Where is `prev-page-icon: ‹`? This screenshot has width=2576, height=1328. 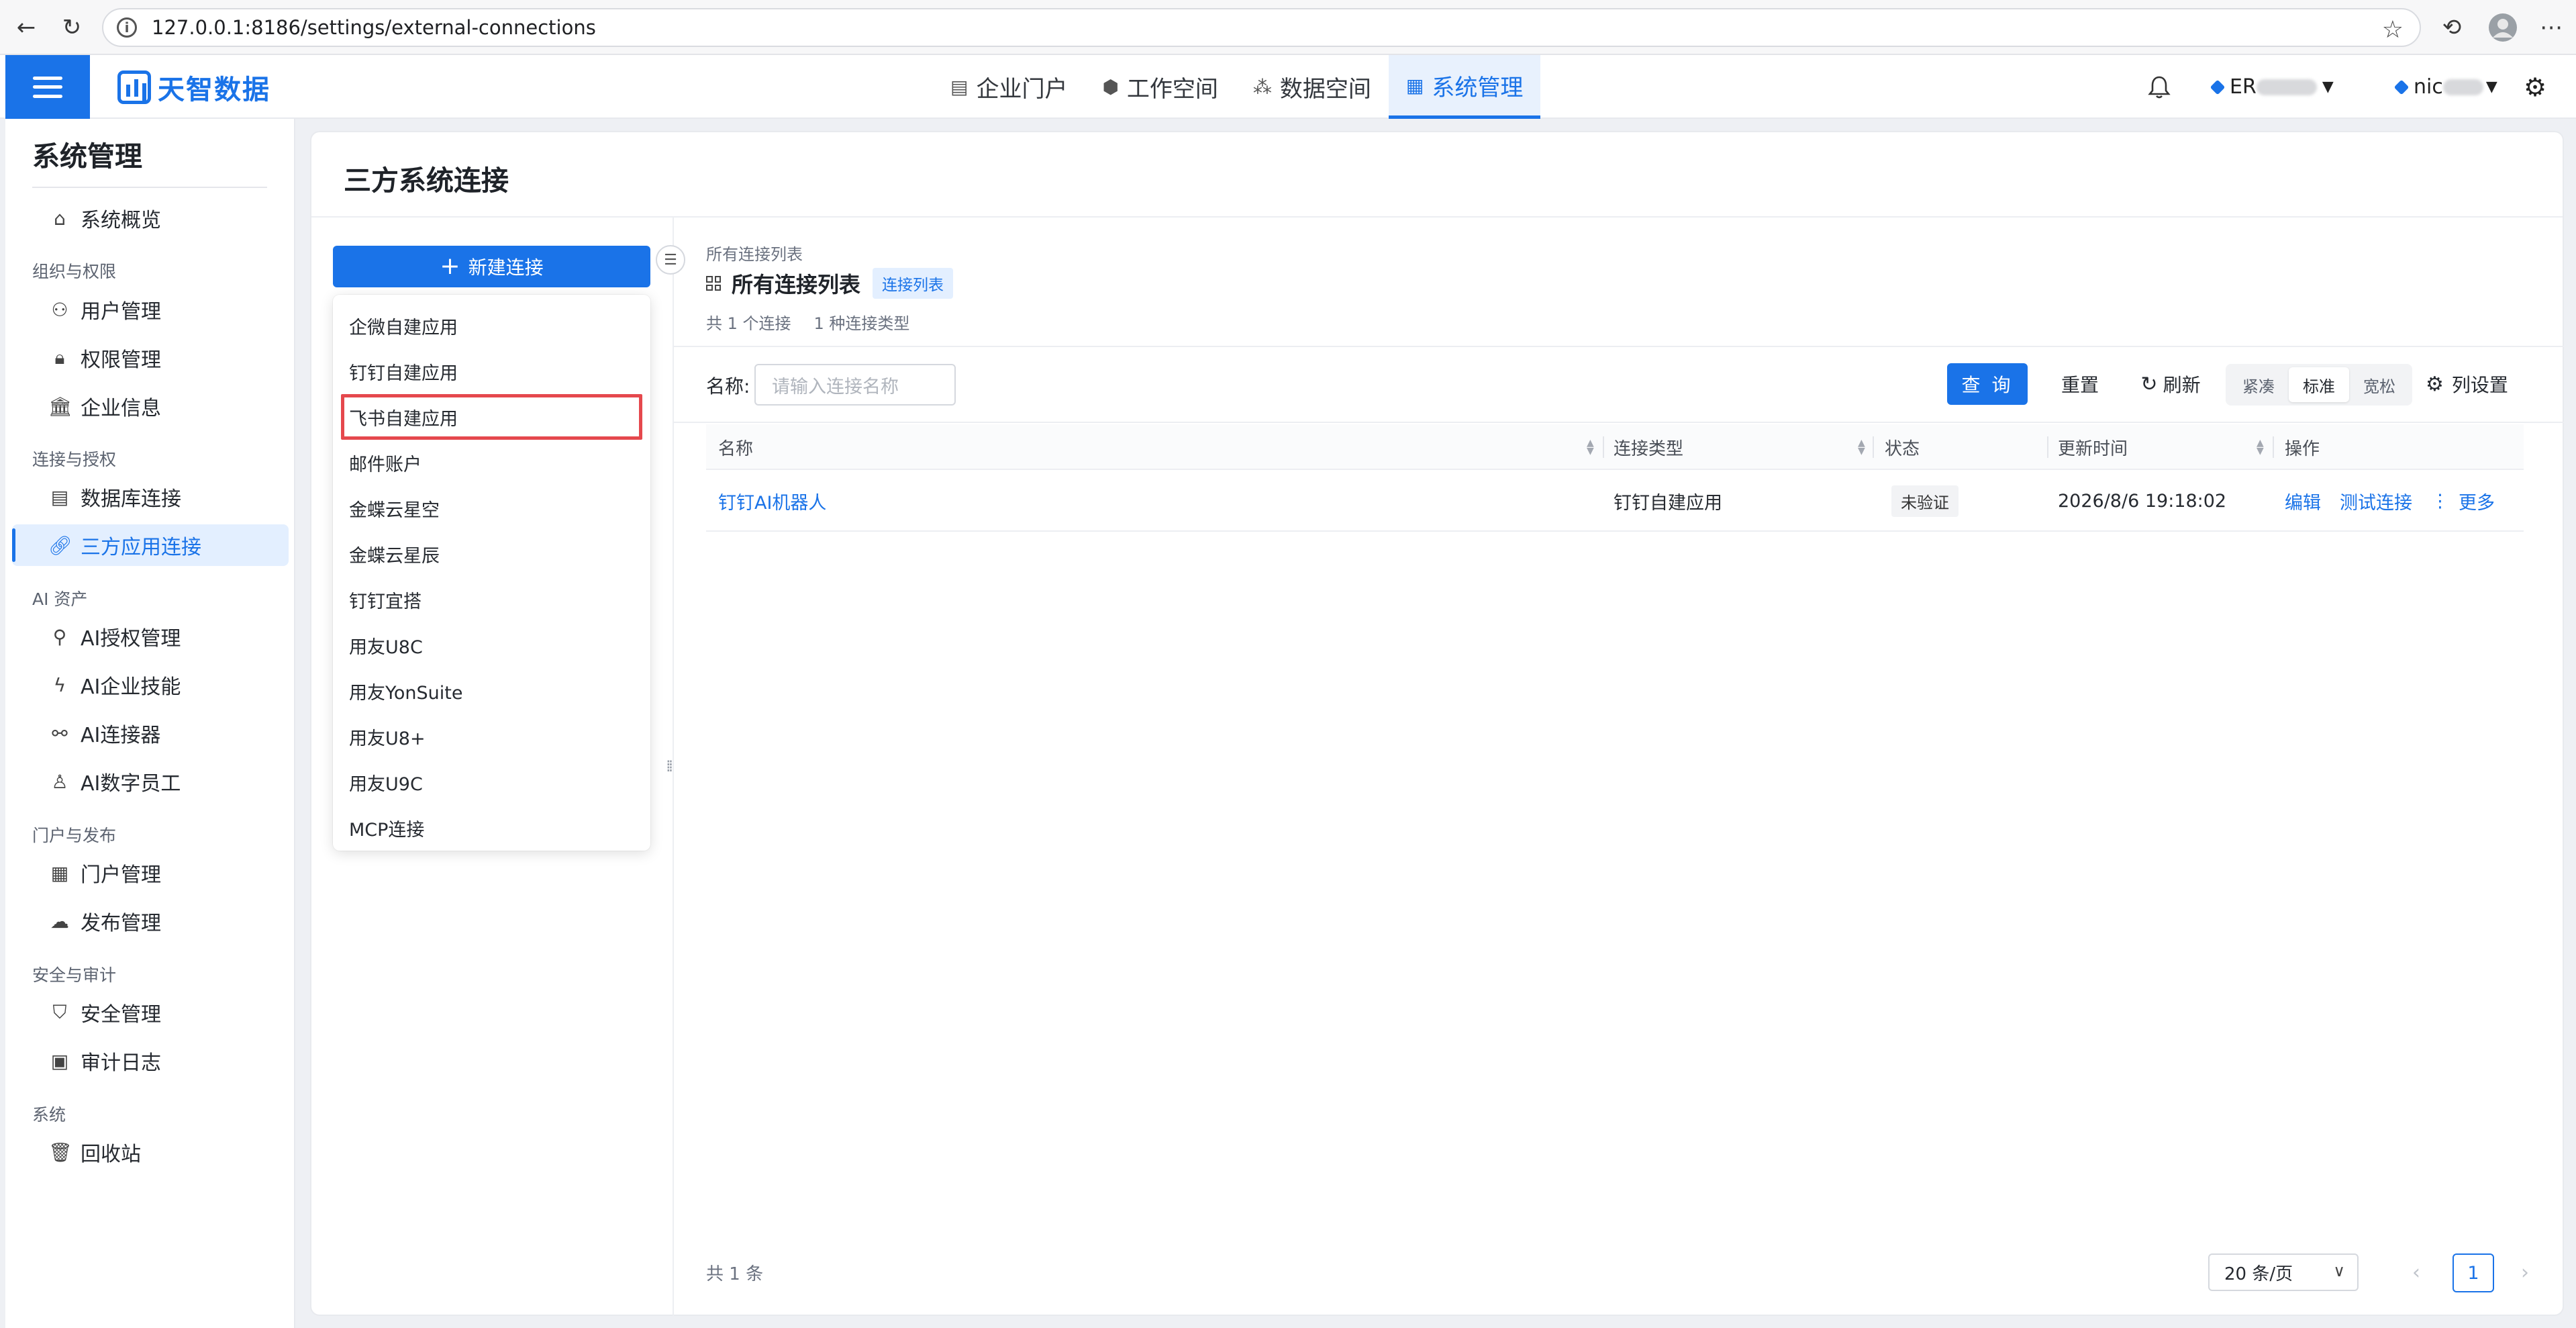 prev-page-icon: ‹ is located at coordinates (2416, 1272).